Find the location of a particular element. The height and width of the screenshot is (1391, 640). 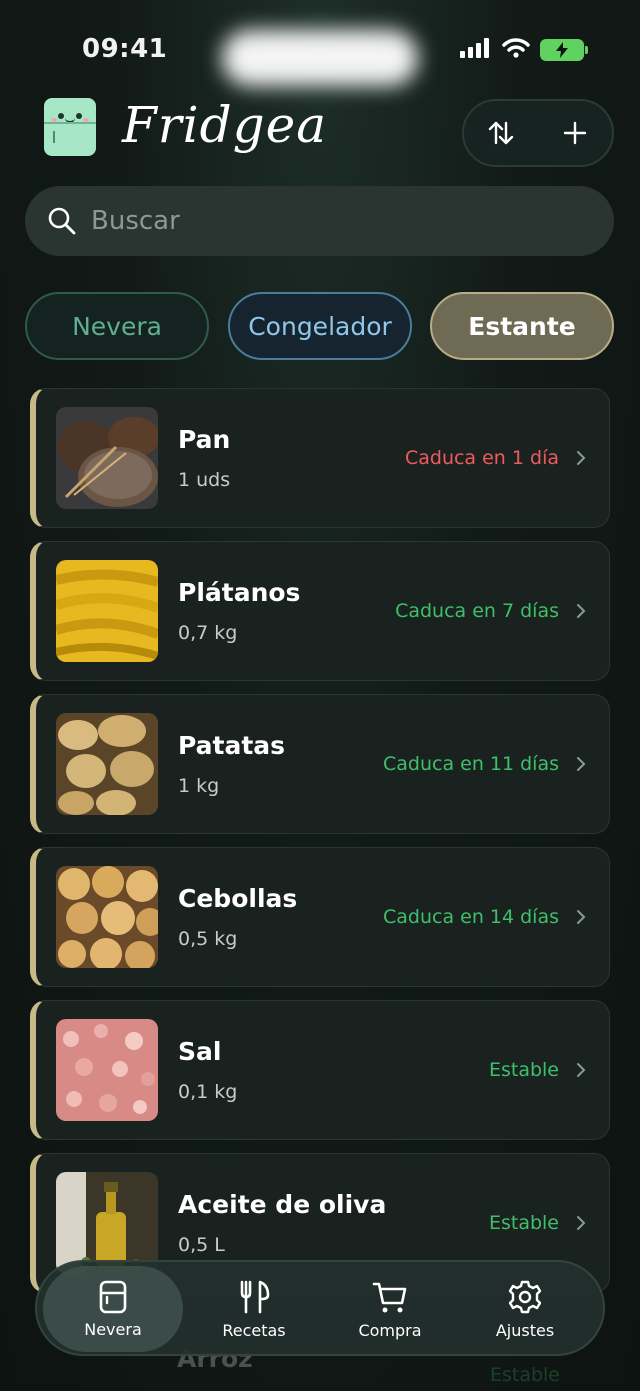

nav-compra: Compra is located at coordinates (390, 1309).